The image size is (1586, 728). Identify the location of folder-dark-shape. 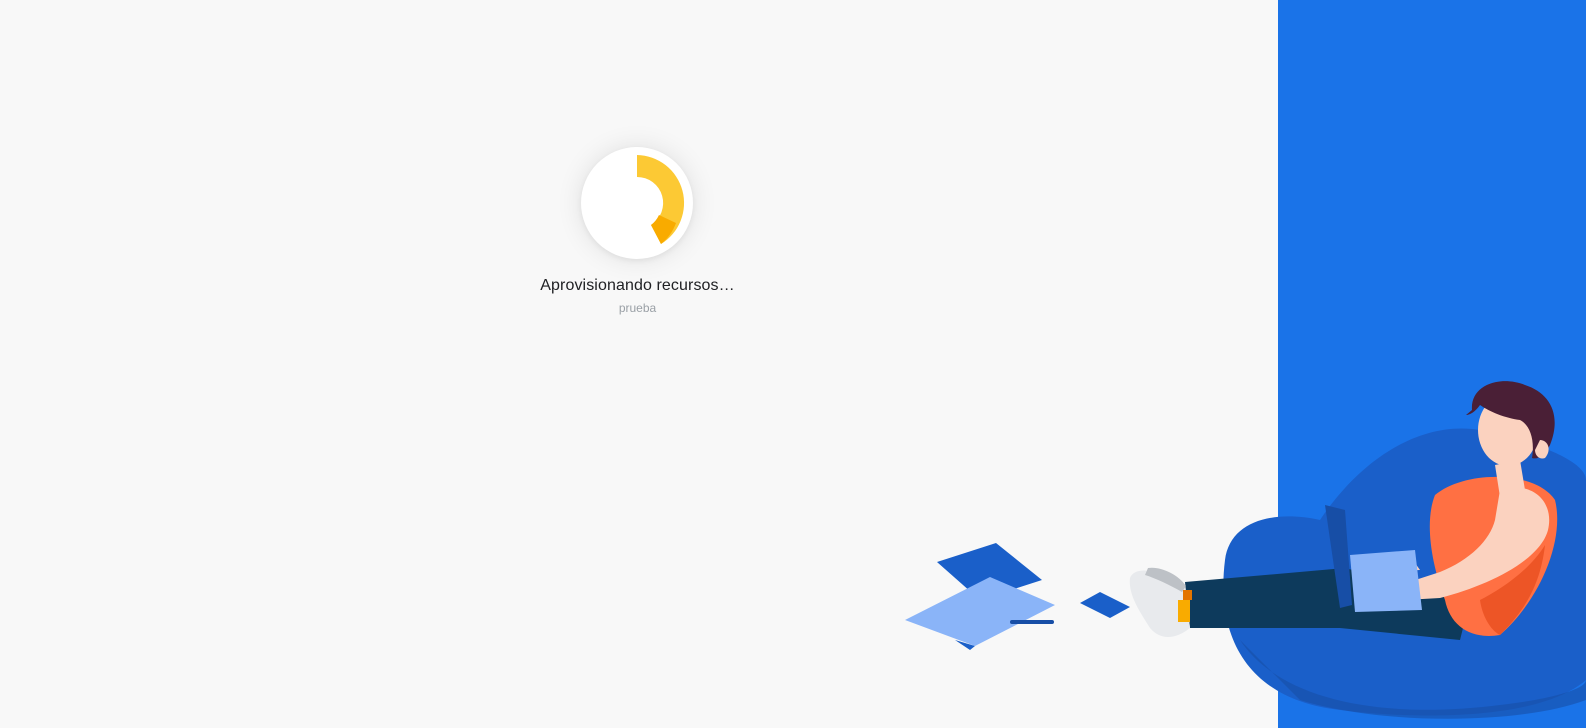
(989, 571).